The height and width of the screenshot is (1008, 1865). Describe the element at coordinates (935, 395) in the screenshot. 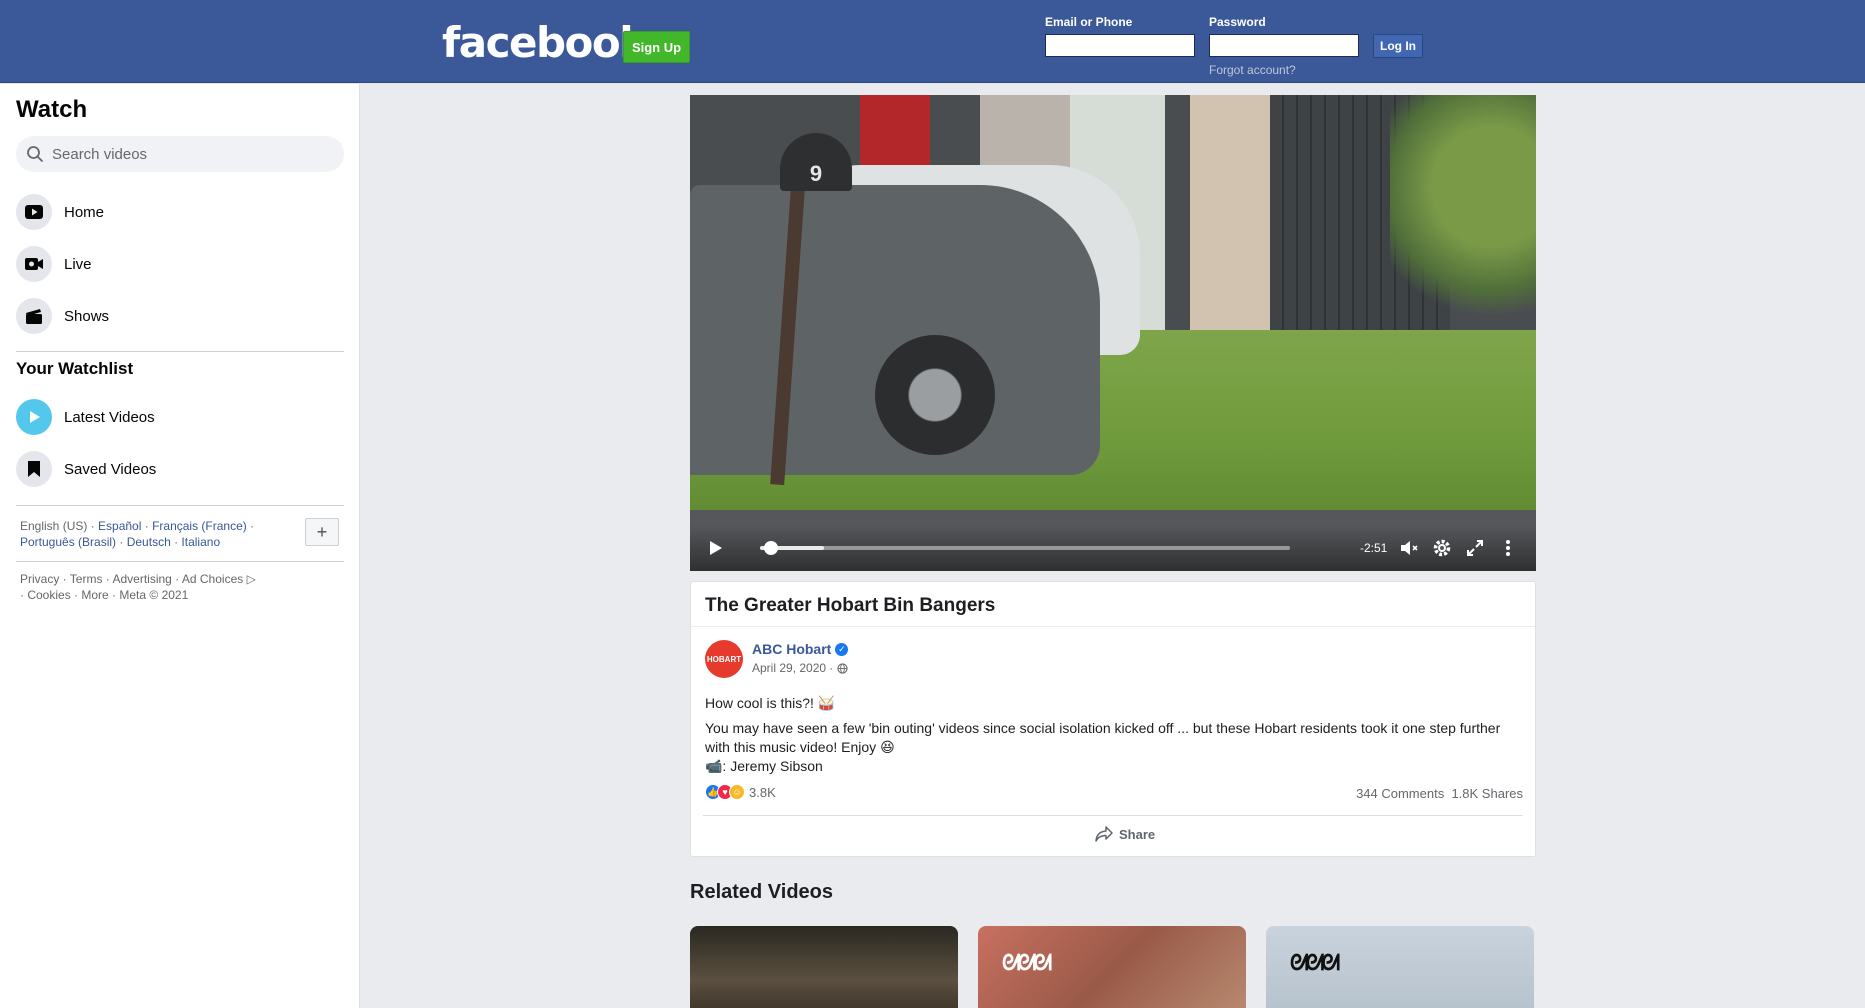

I see `video-frame-wheel` at that location.